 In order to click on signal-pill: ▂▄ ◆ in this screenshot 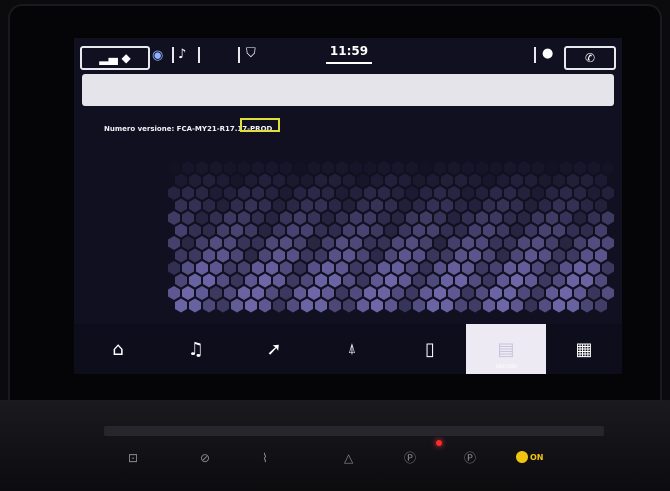, I will do `click(115, 58)`.